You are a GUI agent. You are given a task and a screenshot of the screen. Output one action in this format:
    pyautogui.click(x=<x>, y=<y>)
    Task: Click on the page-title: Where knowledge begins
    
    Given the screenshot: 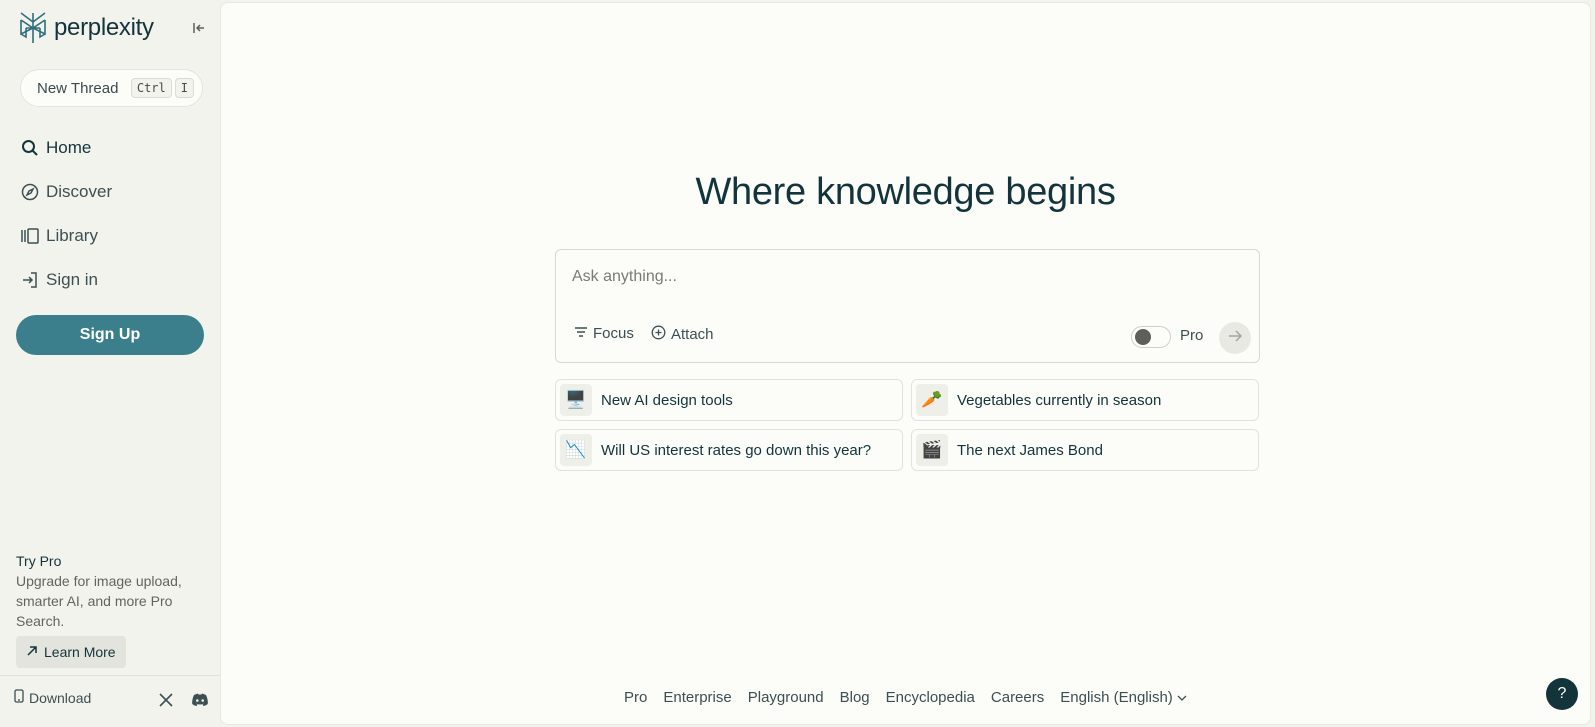 What is the action you would take?
    pyautogui.click(x=905, y=192)
    